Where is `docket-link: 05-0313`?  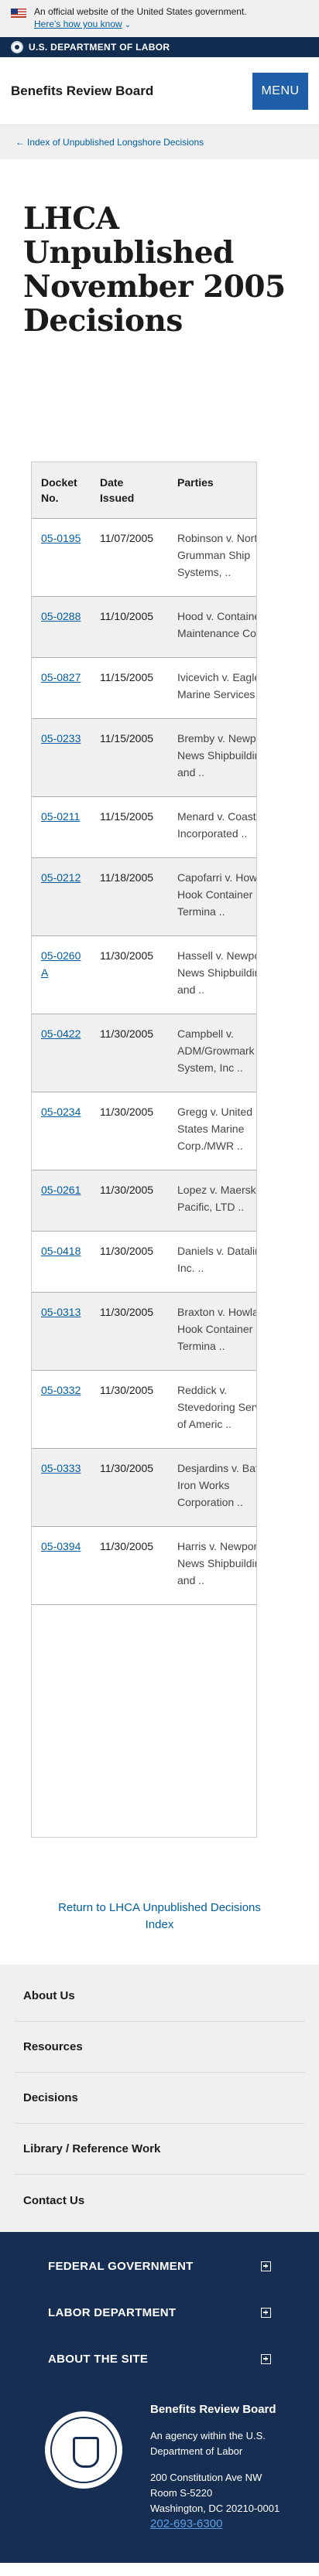 docket-link: 05-0313 is located at coordinates (61, 1312).